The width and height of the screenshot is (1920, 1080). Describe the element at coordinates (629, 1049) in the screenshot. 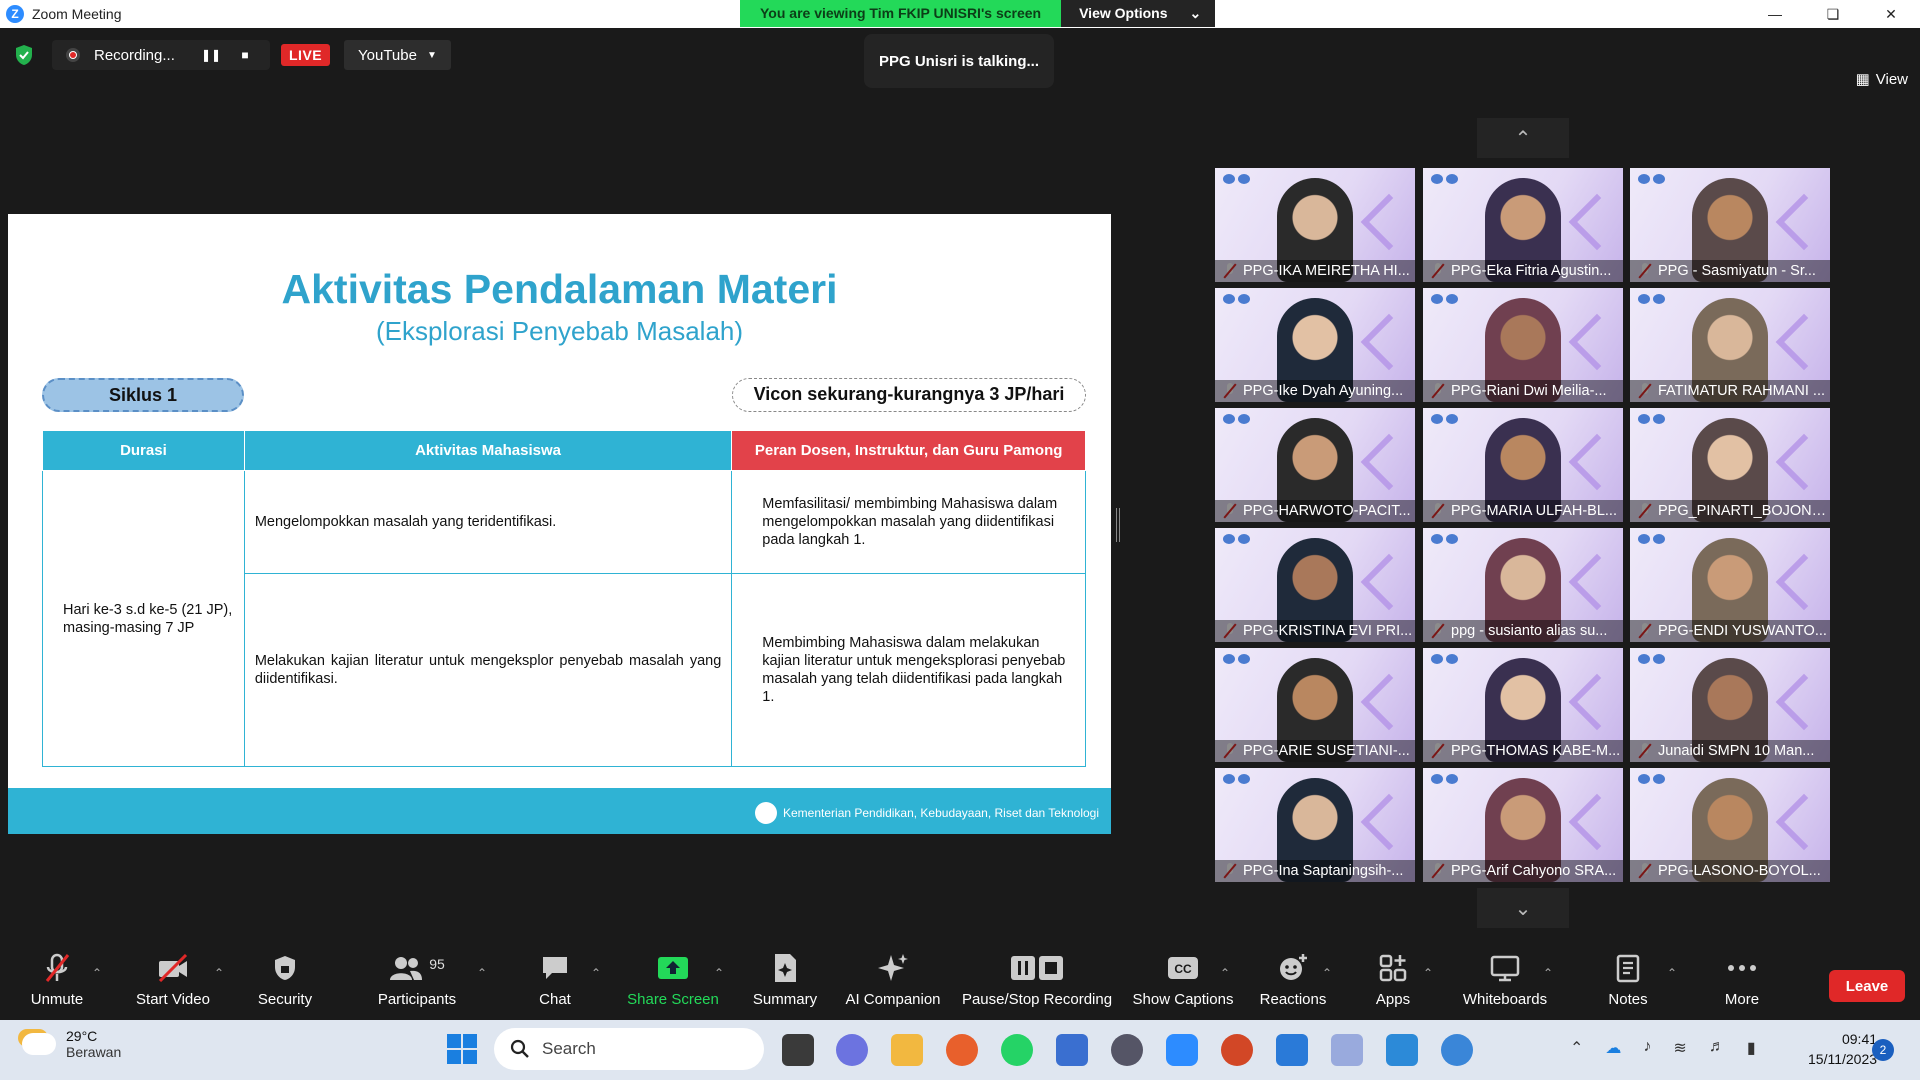

I see `taskbar-search: Search` at that location.